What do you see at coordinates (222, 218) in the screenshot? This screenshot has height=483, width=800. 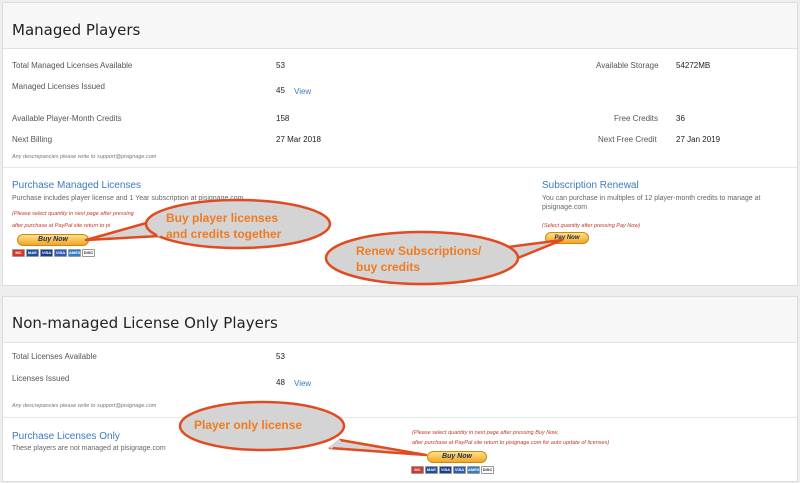 I see `callout-line: Buy player licenses` at bounding box center [222, 218].